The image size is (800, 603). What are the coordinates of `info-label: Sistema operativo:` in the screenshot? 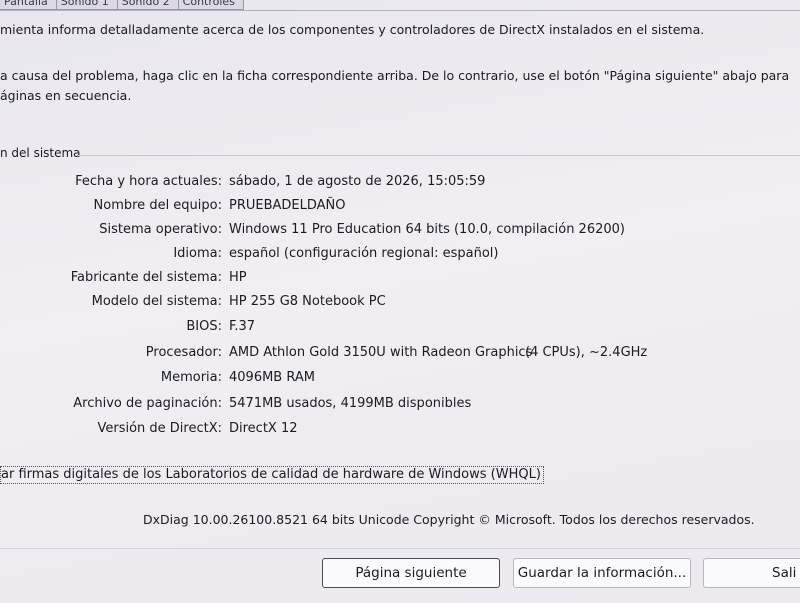 It's located at (160, 229).